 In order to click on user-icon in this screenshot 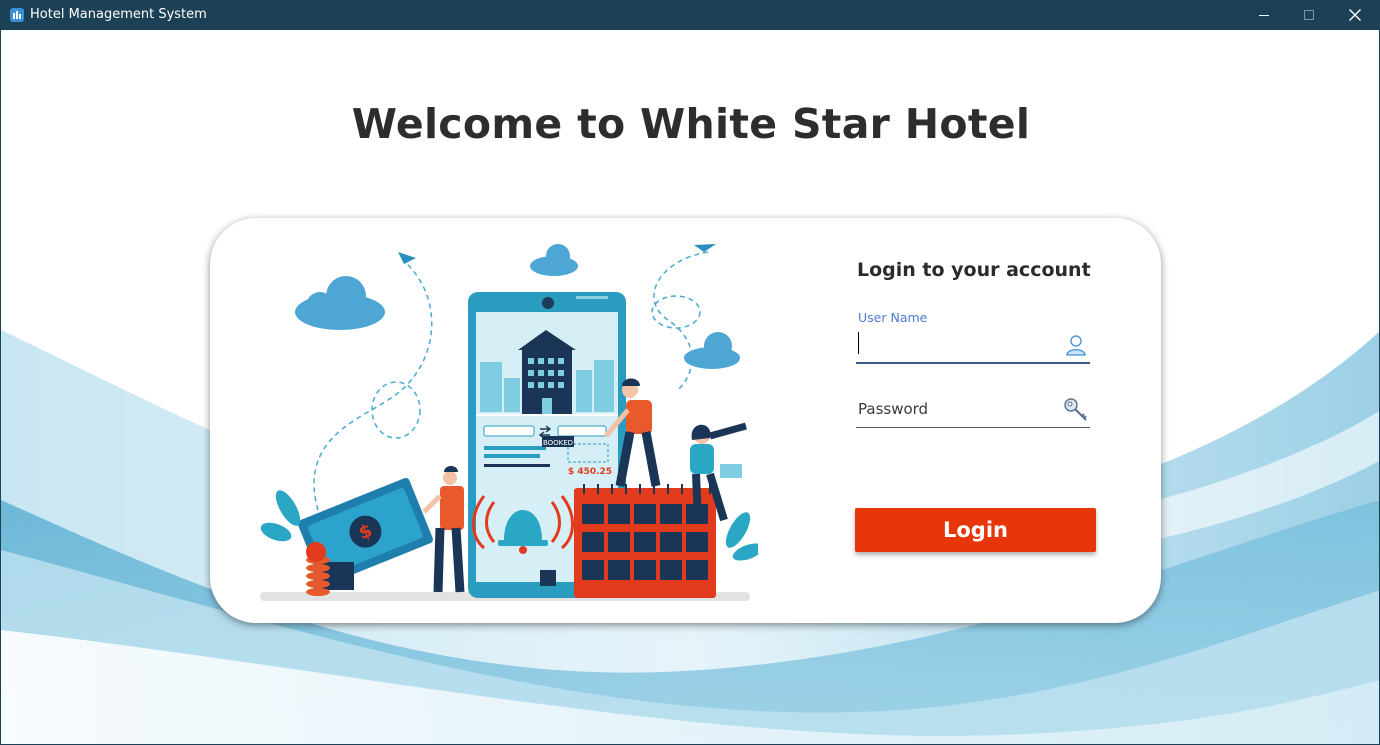, I will do `click(1076, 345)`.